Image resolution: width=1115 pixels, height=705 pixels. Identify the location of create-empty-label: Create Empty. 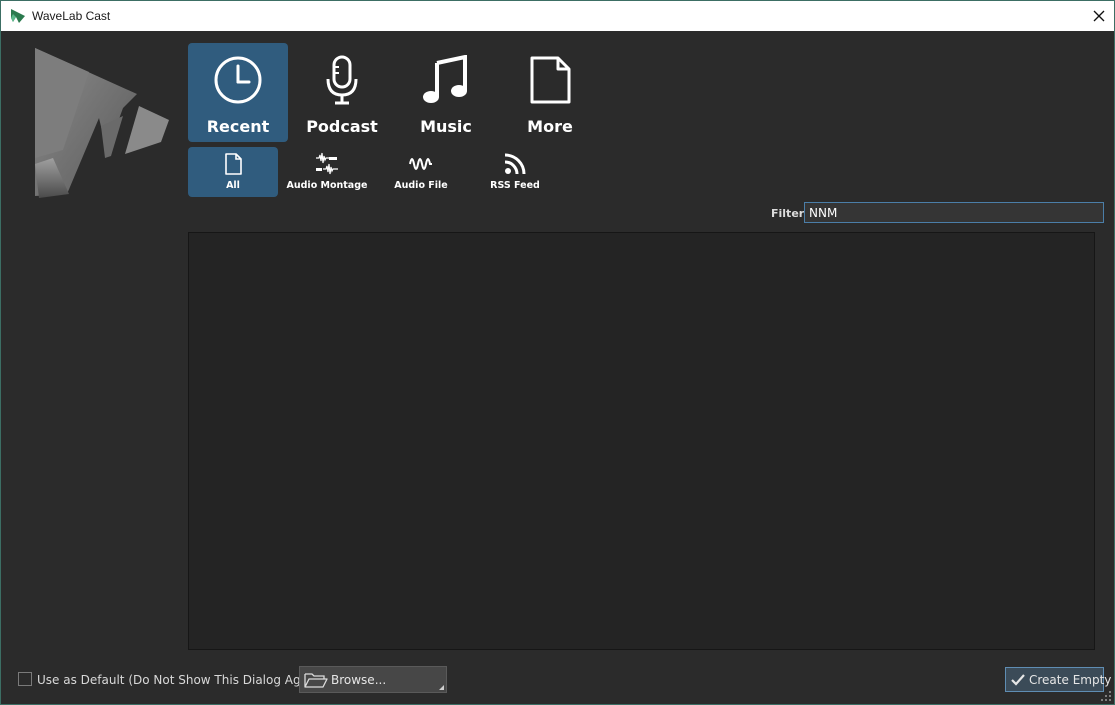
(1070, 680).